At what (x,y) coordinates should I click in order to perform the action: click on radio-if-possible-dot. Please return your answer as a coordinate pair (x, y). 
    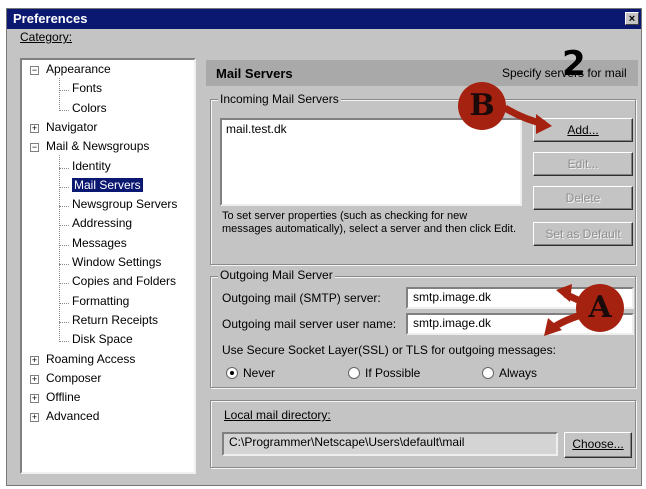
    Looking at the image, I should click on (354, 373).